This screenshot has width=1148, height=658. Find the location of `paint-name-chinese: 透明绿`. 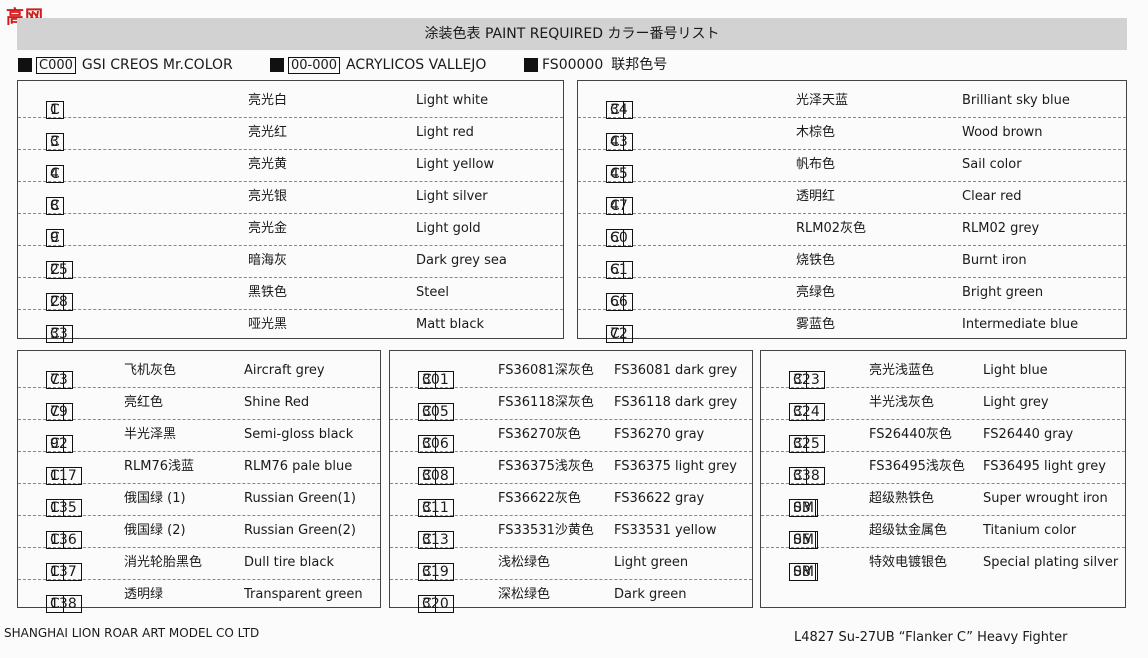

paint-name-chinese: 透明绿 is located at coordinates (144, 594).